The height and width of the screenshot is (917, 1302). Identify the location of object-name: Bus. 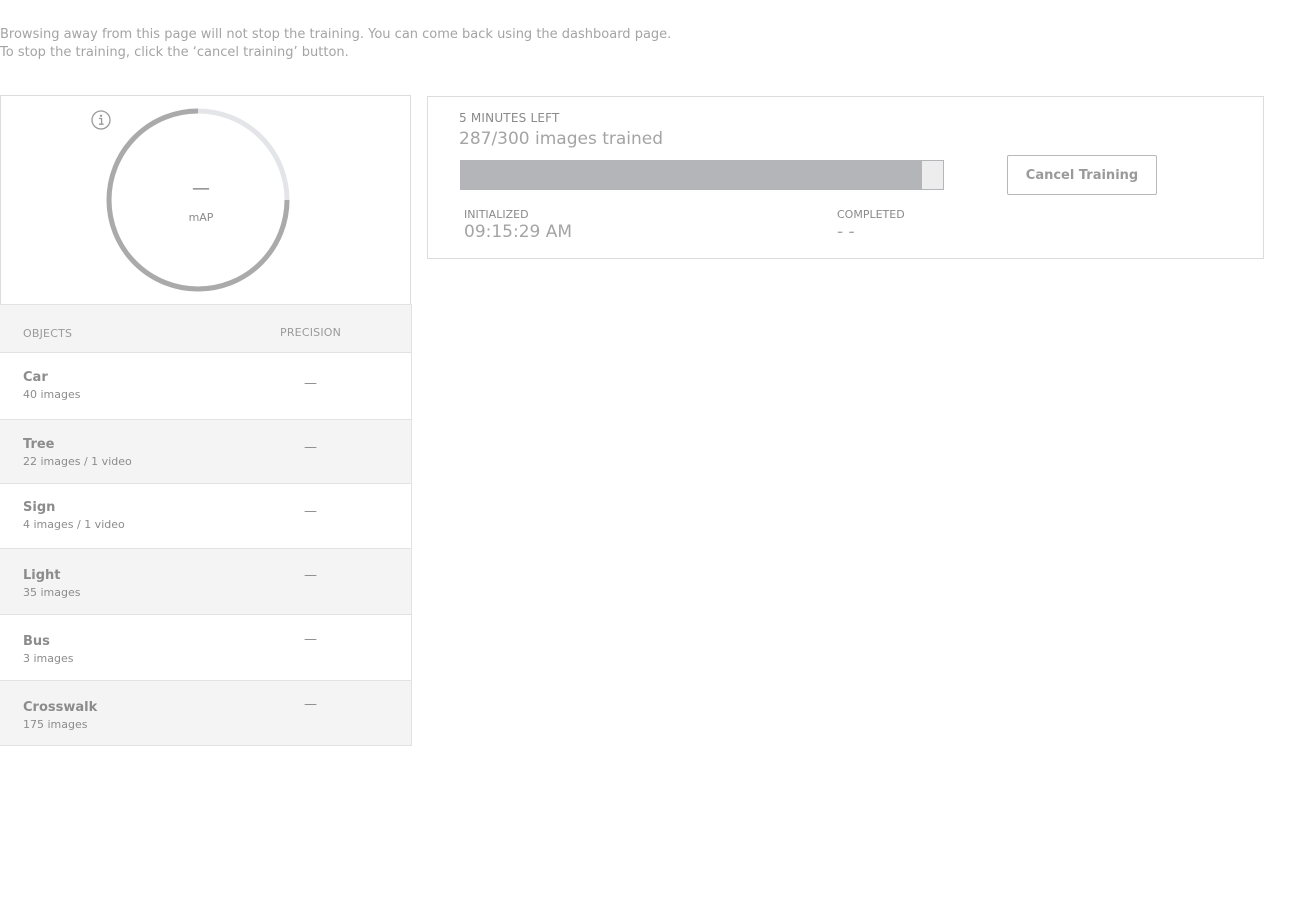
(36, 641).